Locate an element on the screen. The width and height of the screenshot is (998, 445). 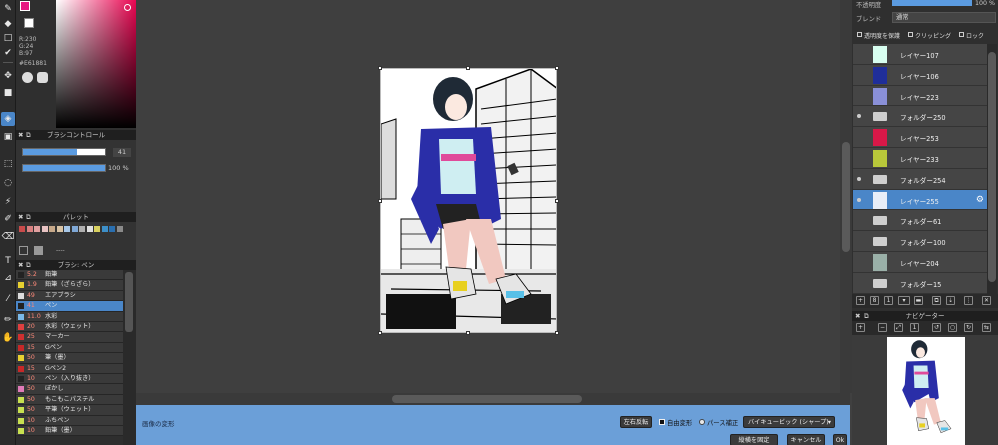
rotate-reset-icon: ○ is located at coordinates (952, 327).